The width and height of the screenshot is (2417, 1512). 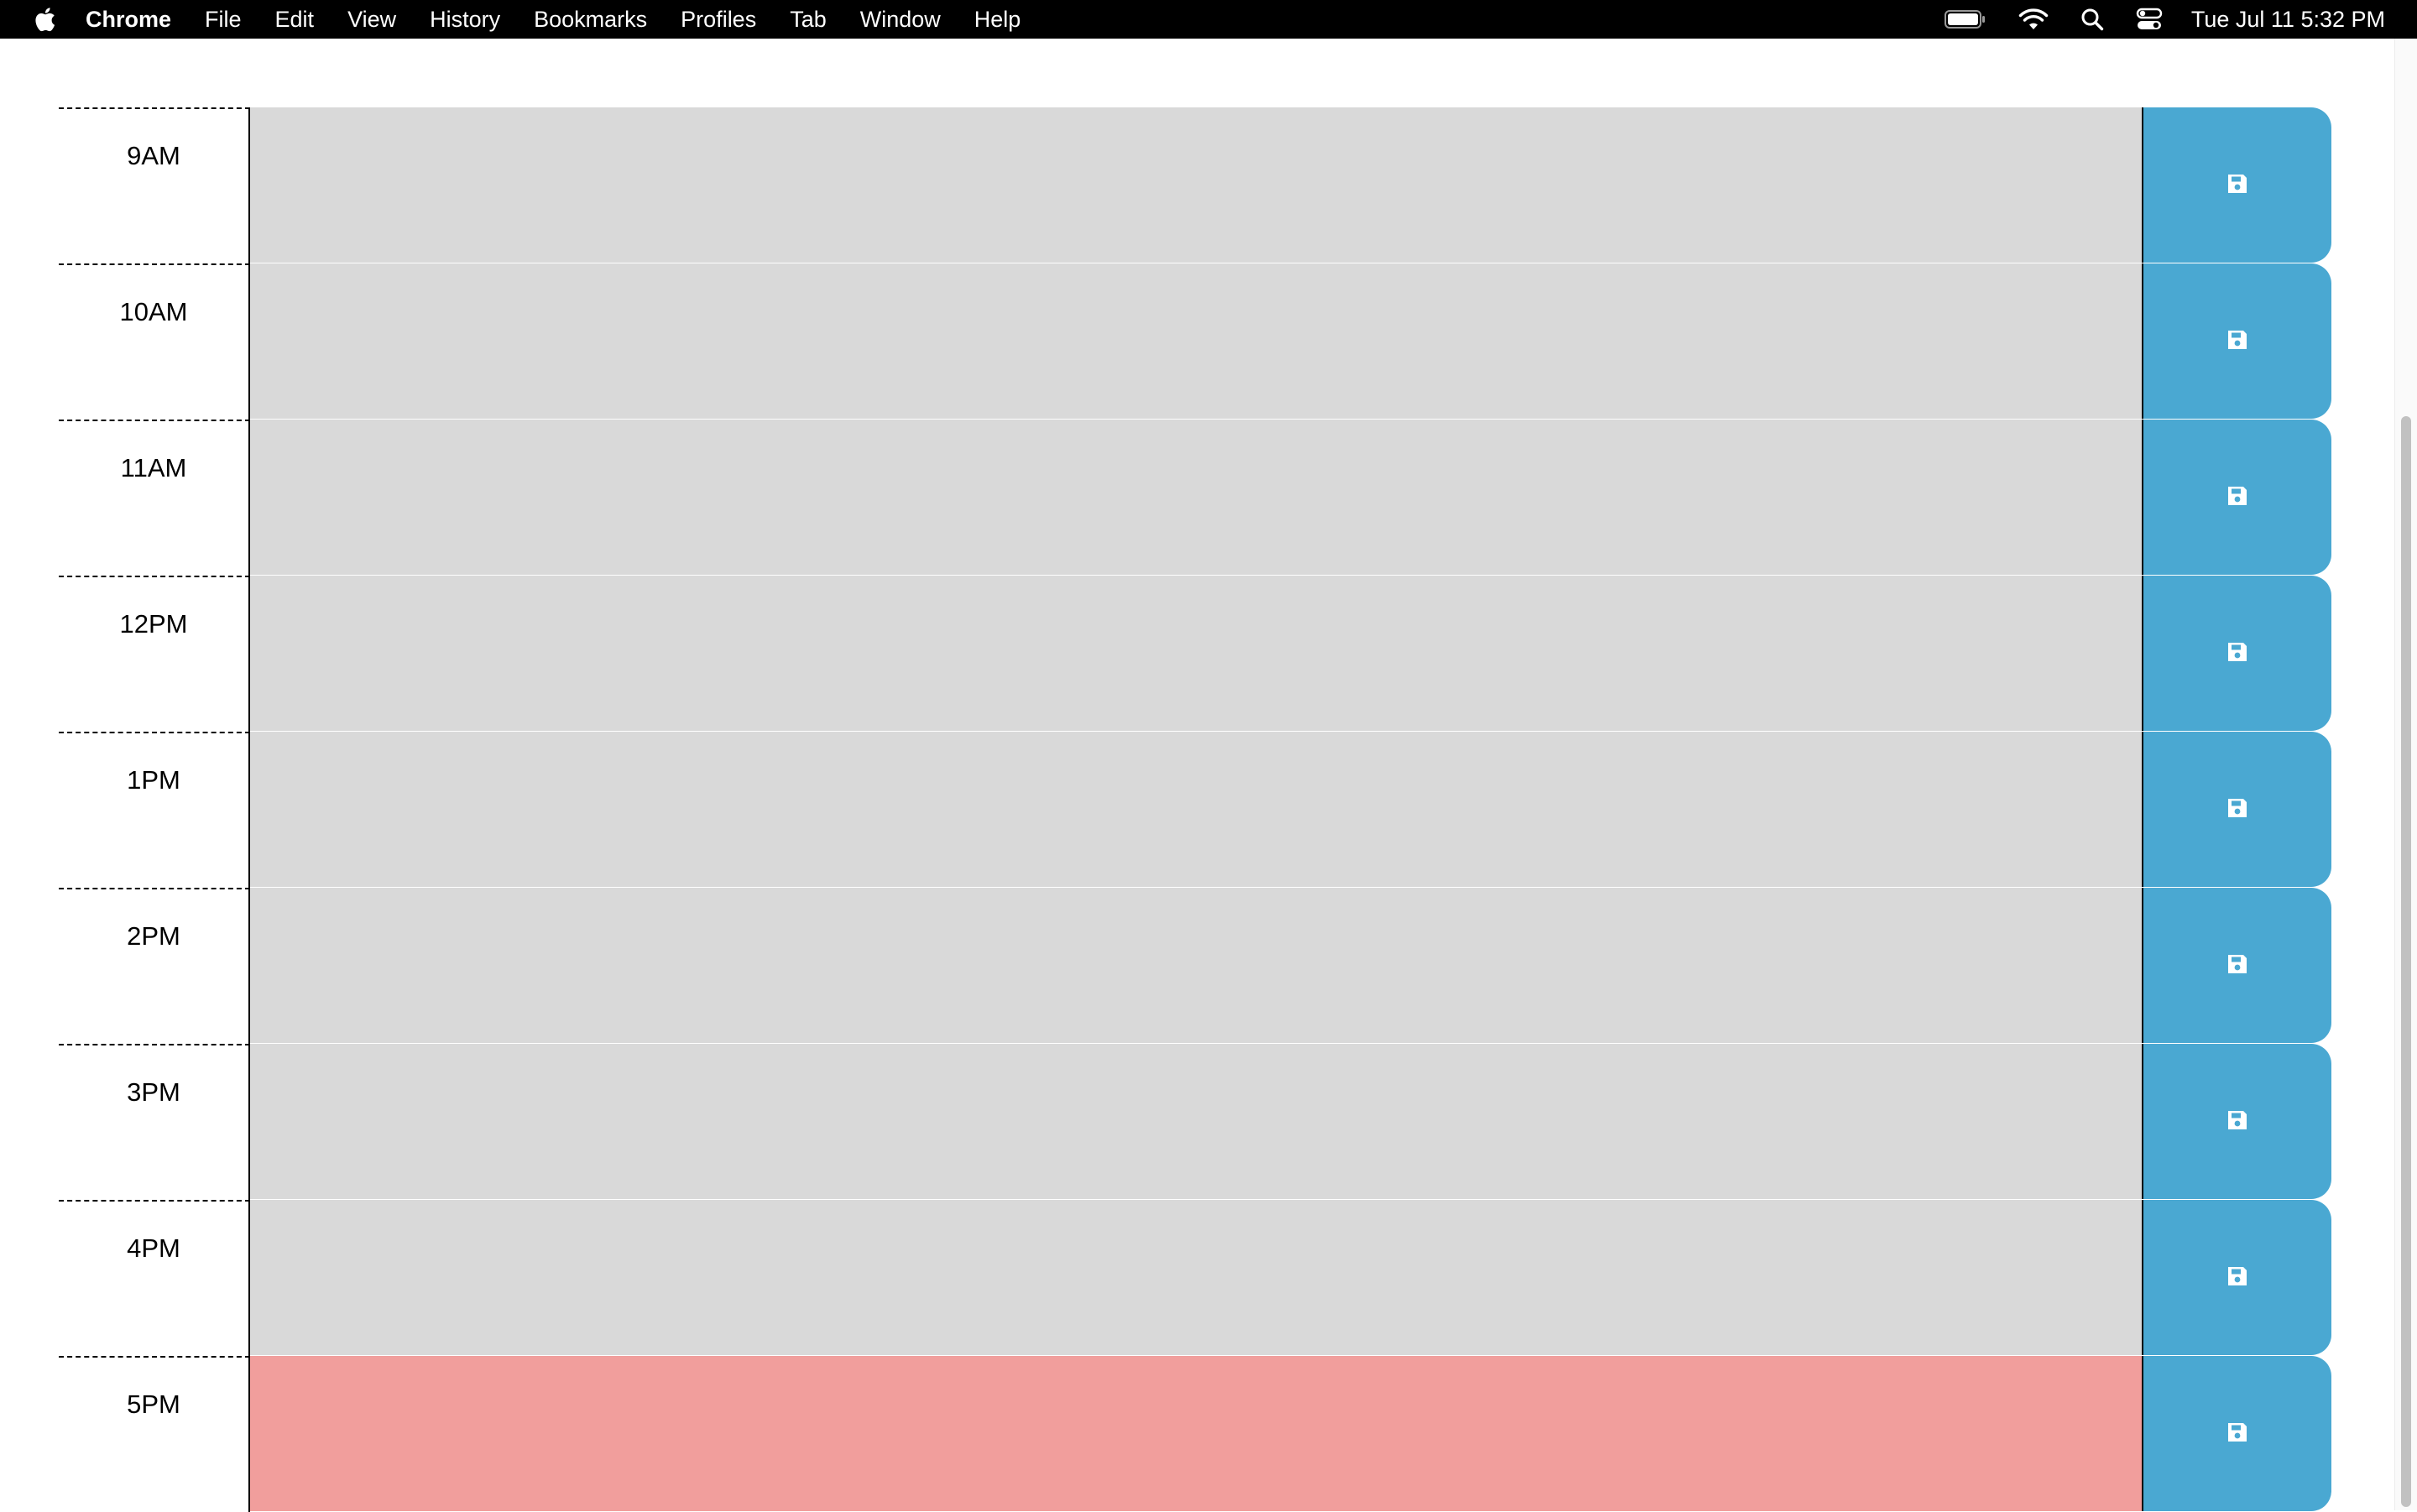 What do you see at coordinates (154, 1122) in the screenshot?
I see `hour-label: 3PM` at bounding box center [154, 1122].